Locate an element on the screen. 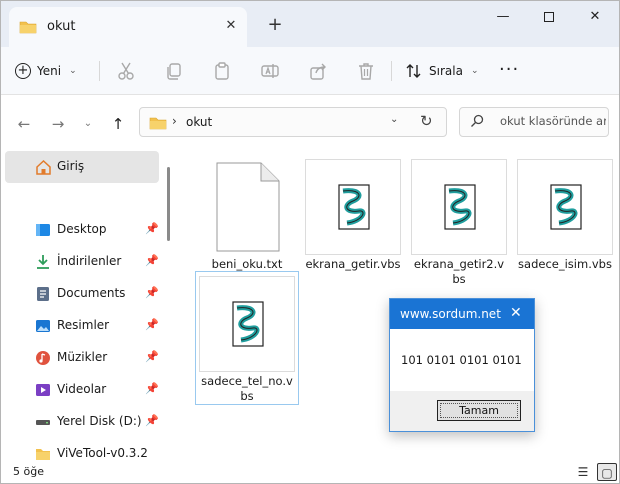 The height and width of the screenshot is (484, 620). copy-icon is located at coordinates (174, 71).